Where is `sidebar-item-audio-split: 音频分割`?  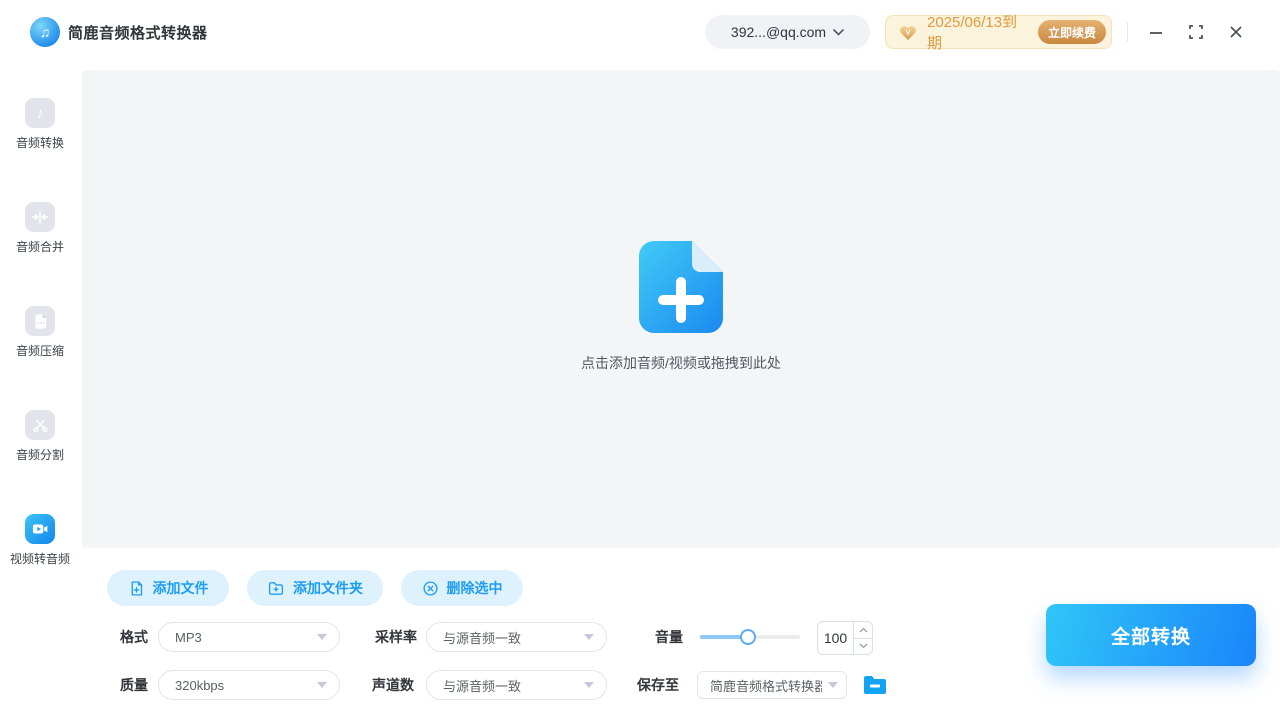 sidebar-item-audio-split: 音频分割 is located at coordinates (40, 436).